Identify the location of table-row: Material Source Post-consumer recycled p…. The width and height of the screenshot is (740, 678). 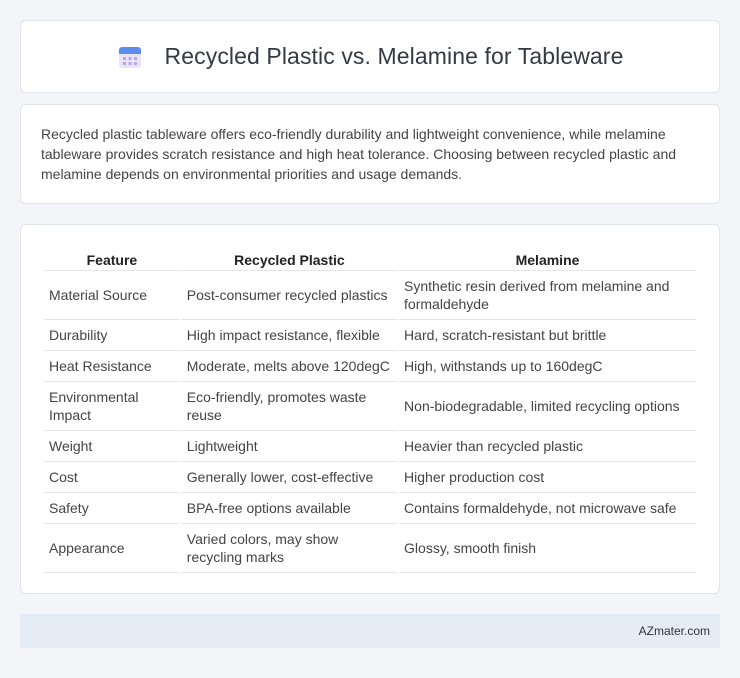
(370, 295).